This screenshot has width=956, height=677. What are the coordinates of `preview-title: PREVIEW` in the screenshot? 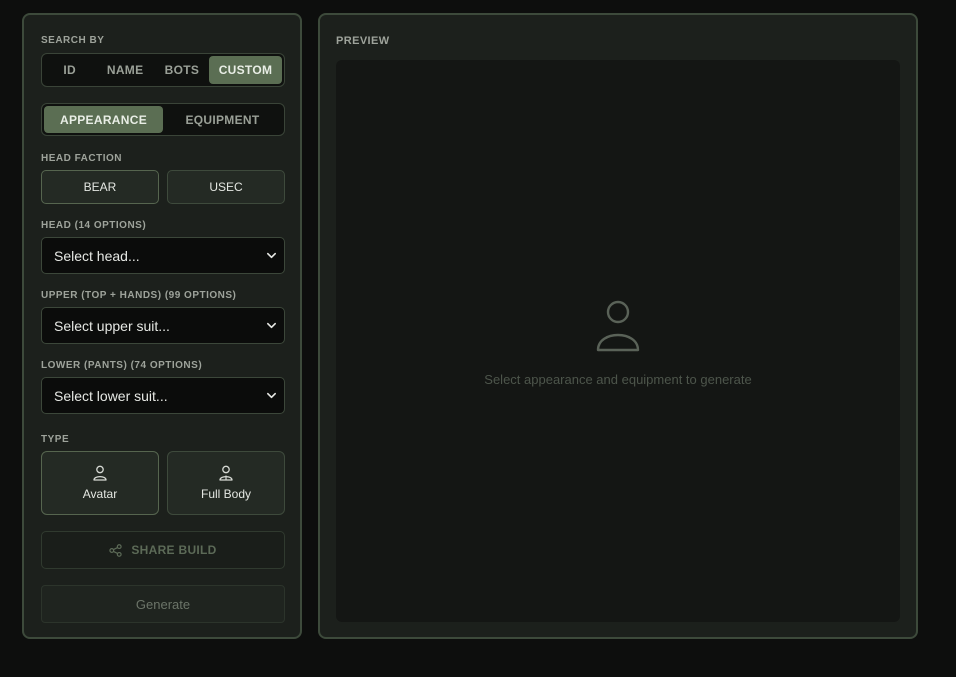 It's located at (363, 41).